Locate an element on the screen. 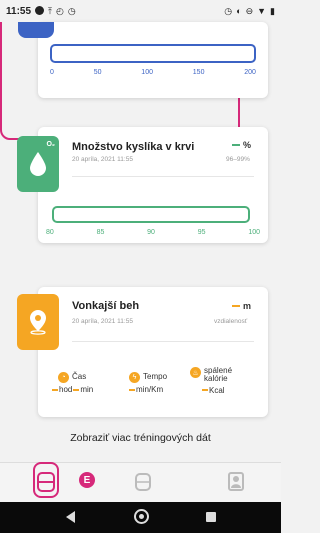  range-bar-green is located at coordinates (151, 214).